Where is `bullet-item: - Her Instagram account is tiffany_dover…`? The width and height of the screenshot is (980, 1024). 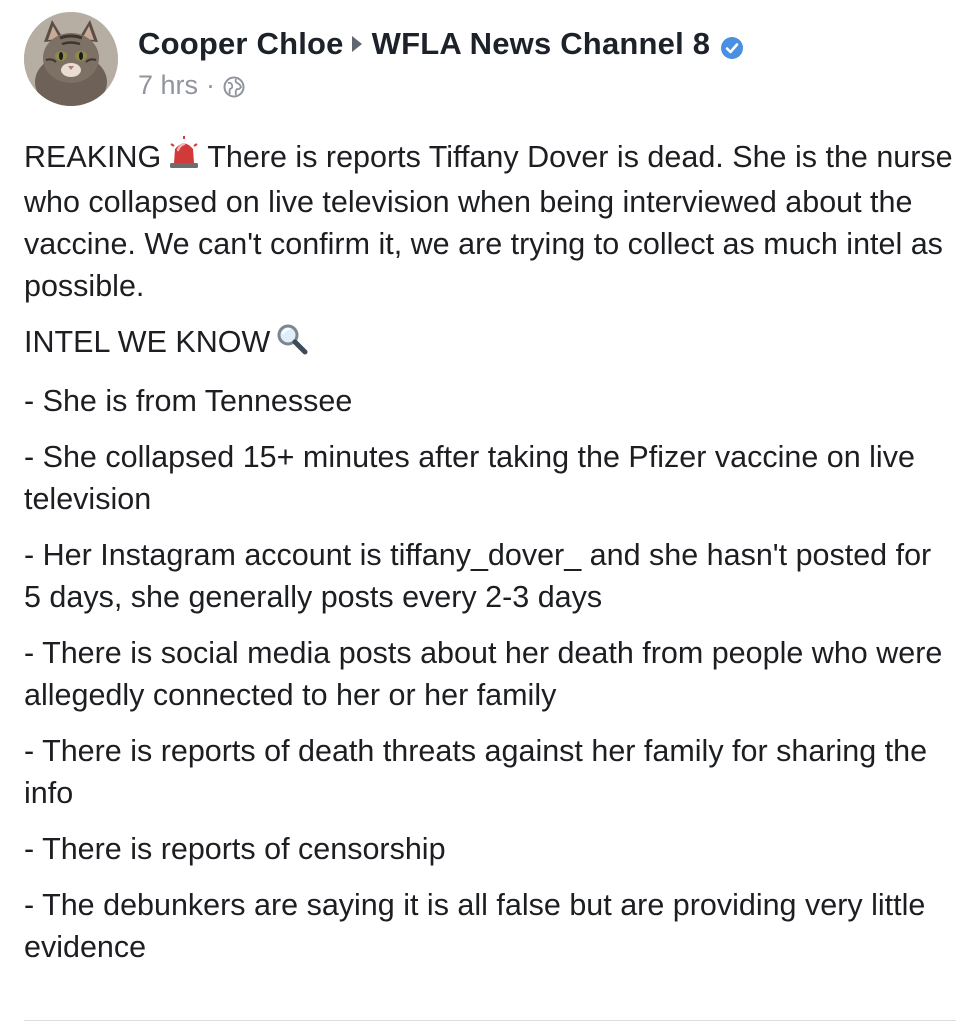
bullet-item: - Her Instagram account is tiffany_dover… is located at coordinates (478, 575).